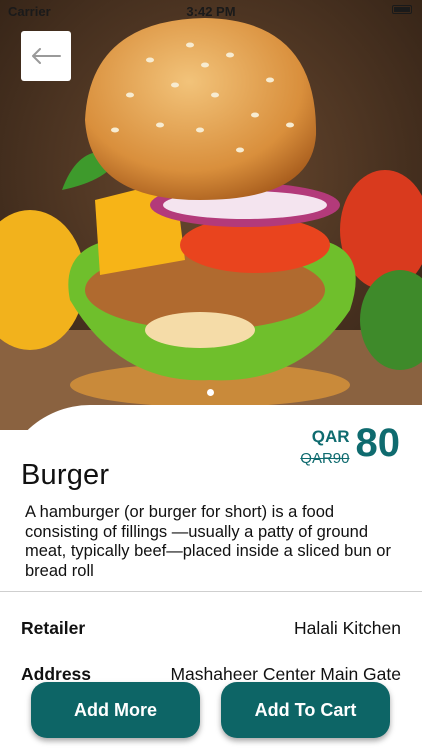 This screenshot has width=422, height=750. I want to click on status-time: 3:42 PM, so click(211, 11).